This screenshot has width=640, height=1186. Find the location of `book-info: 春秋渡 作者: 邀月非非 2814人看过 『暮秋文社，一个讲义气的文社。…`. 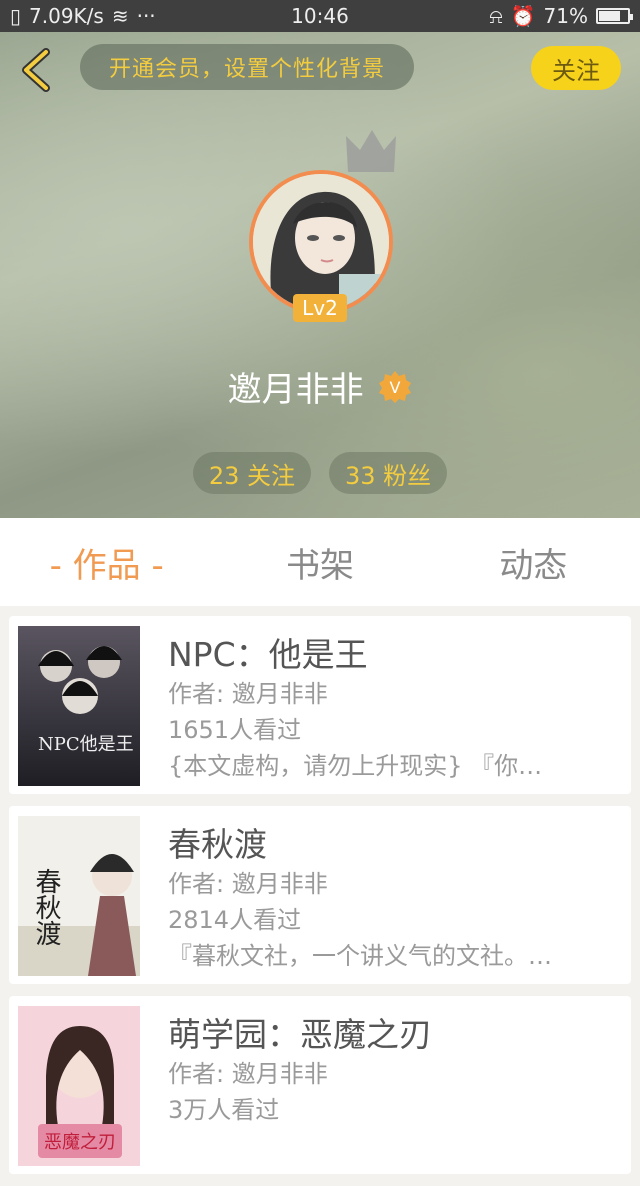

book-info: 春秋渡 作者: 邀月非非 2814人看过 『暮秋文社，一个讲义气的文社。… is located at coordinates (389, 899).